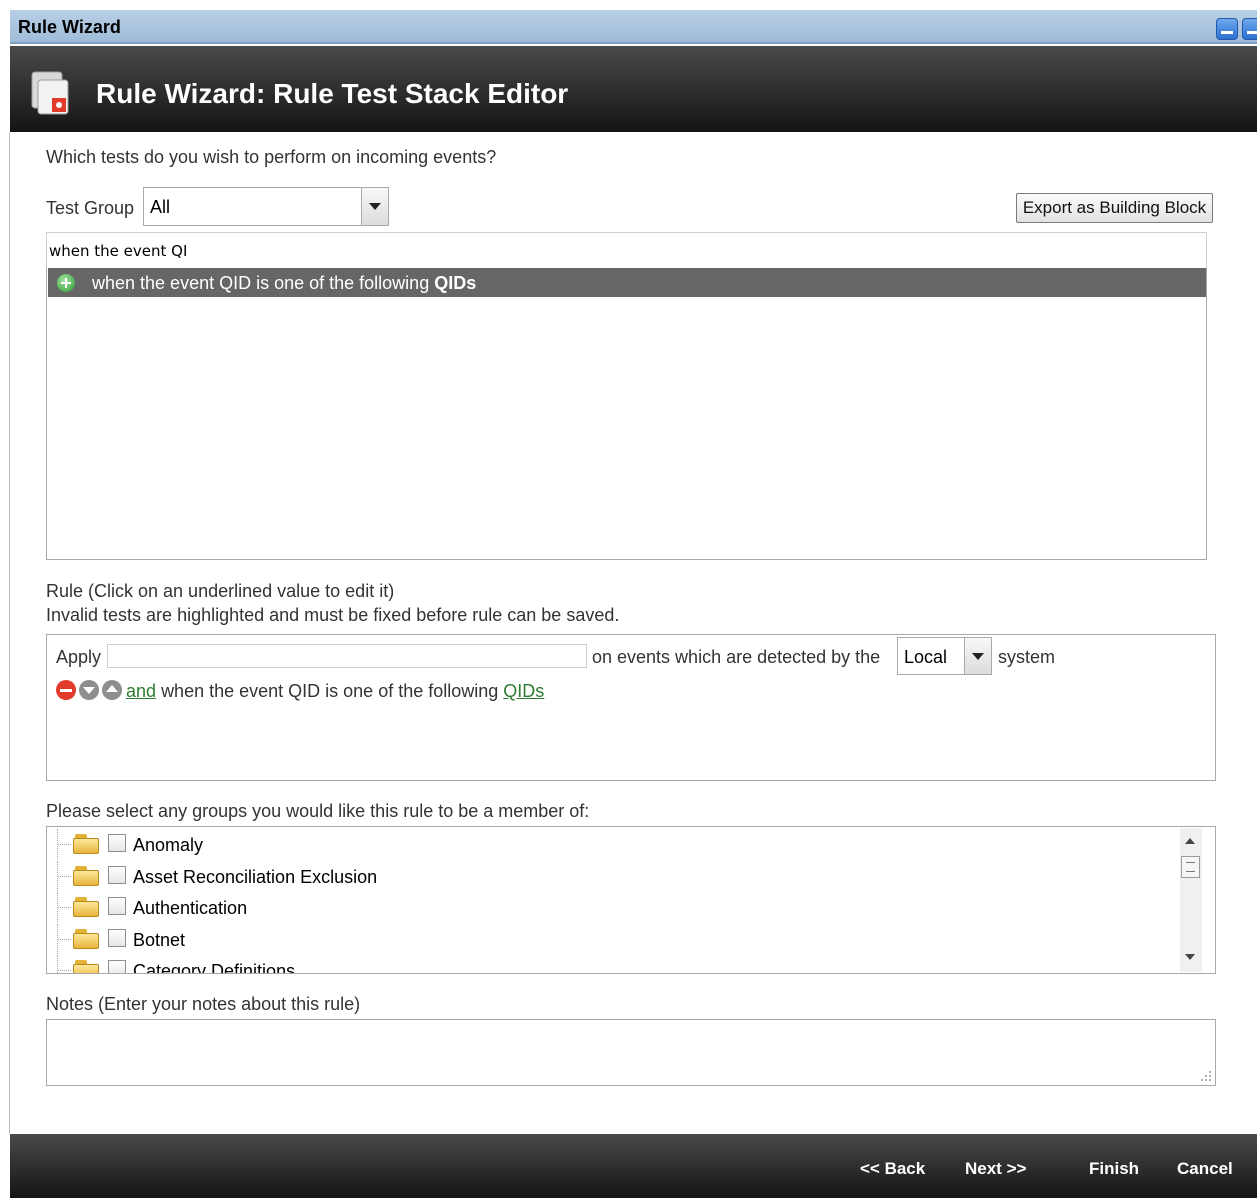 This screenshot has width=1257, height=1198. What do you see at coordinates (1190, 841) in the screenshot?
I see `scroll-up-icon` at bounding box center [1190, 841].